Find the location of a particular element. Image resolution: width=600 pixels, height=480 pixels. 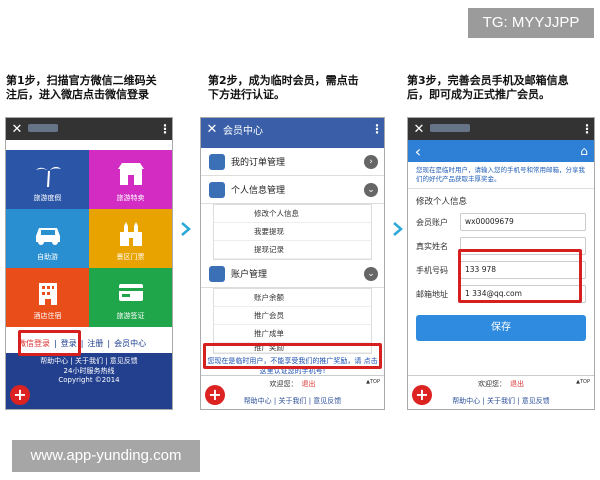

step-3-text: 第3步，完善会员手机及邮箱信息 后，即可成为正式推广会员。 is located at coordinates (502, 88).